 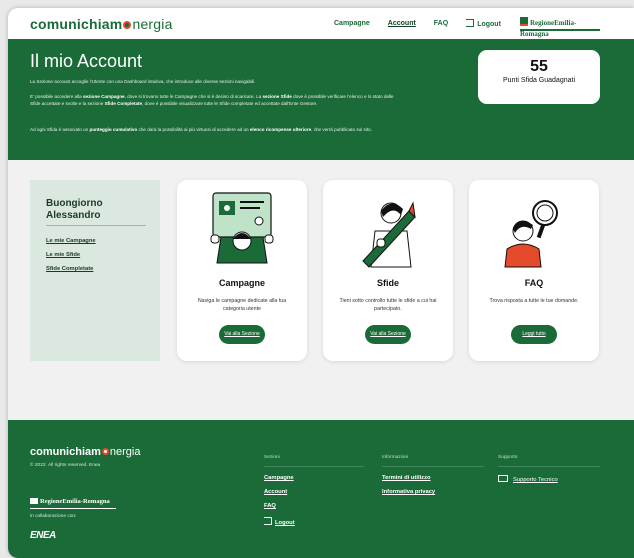 What do you see at coordinates (395, 457) in the screenshot?
I see `footer-col-info-heading: Informazioni` at bounding box center [395, 457].